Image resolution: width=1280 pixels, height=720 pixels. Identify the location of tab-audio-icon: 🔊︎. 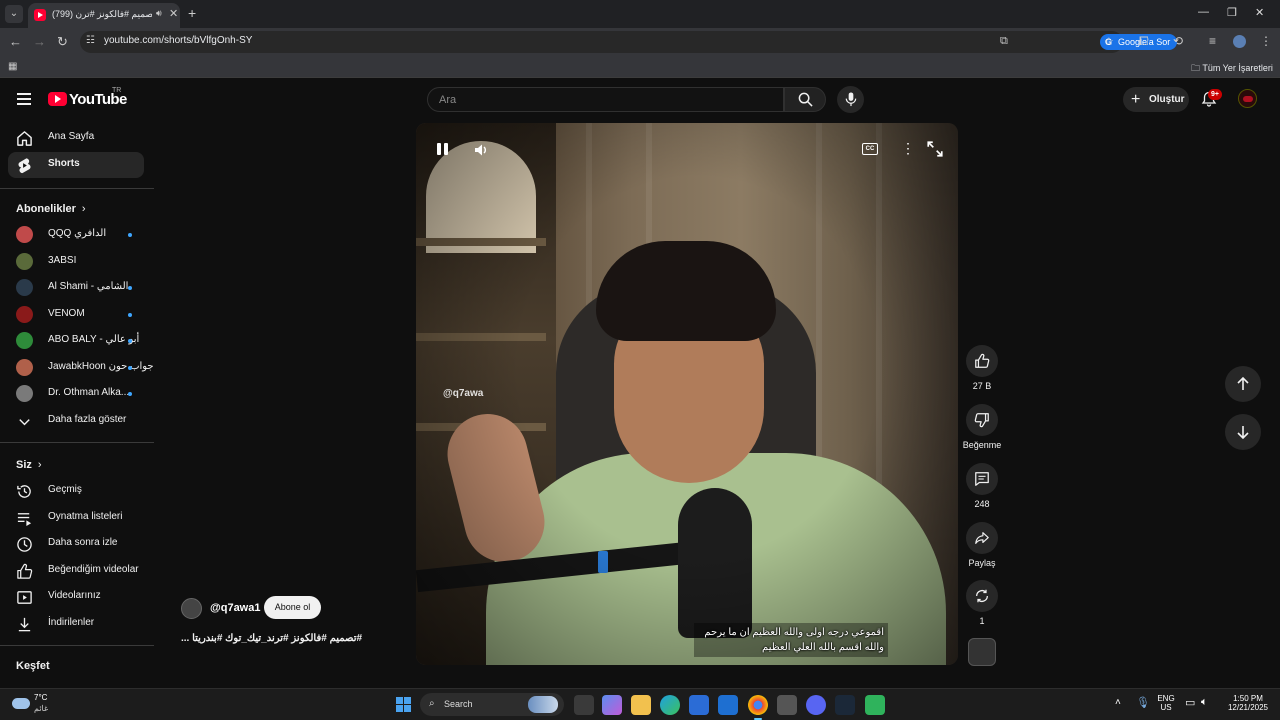
(159, 13).